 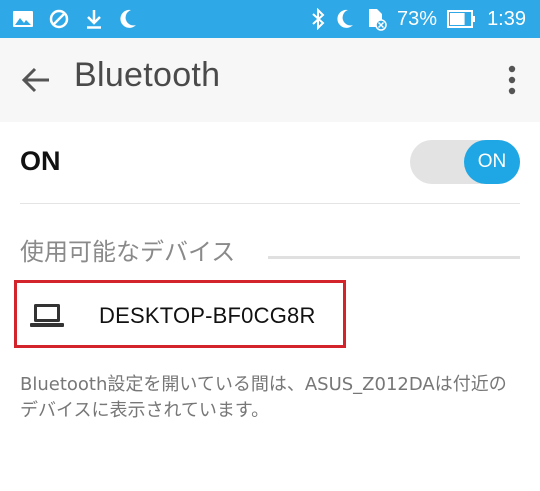 I want to click on device-name: DESKTOP-BF0CG8R, so click(x=207, y=315).